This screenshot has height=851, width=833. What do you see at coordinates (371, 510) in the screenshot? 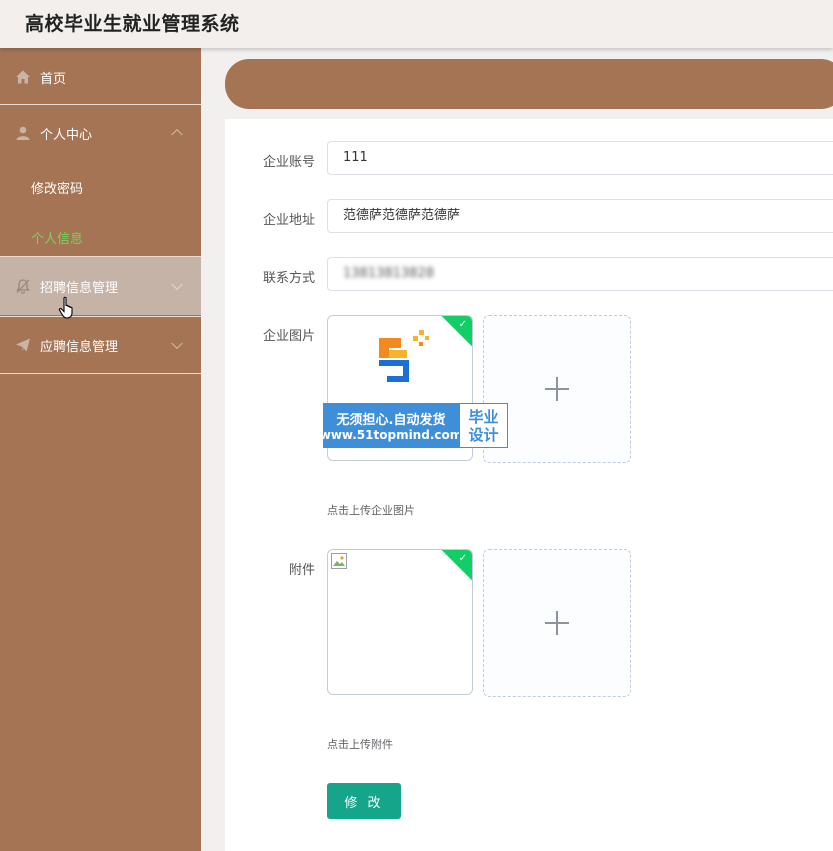
I see `image-upload-tip: 点击上传企业图片` at bounding box center [371, 510].